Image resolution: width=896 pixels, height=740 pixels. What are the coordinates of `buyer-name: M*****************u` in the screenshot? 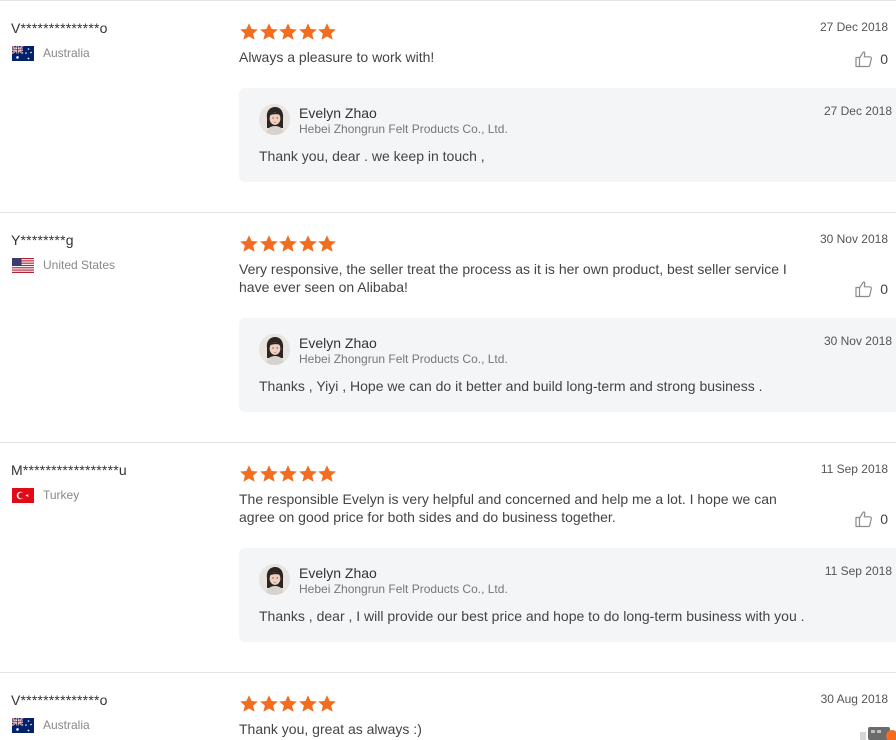 It's located at (69, 470).